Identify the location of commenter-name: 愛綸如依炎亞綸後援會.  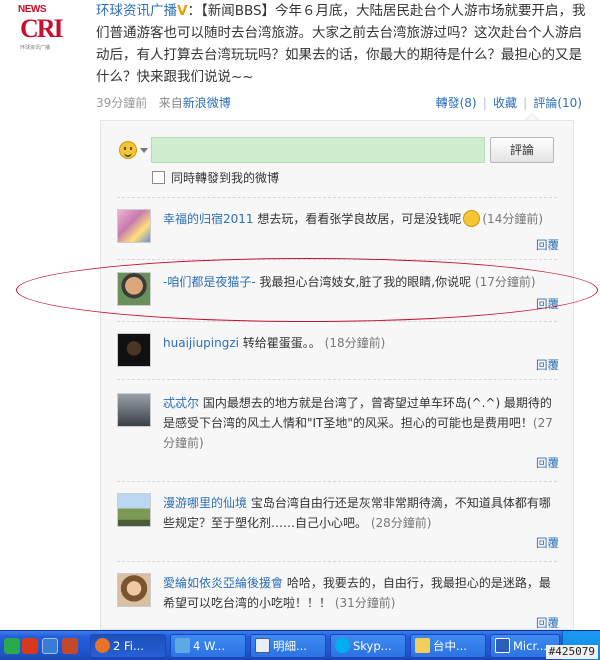
(223, 583).